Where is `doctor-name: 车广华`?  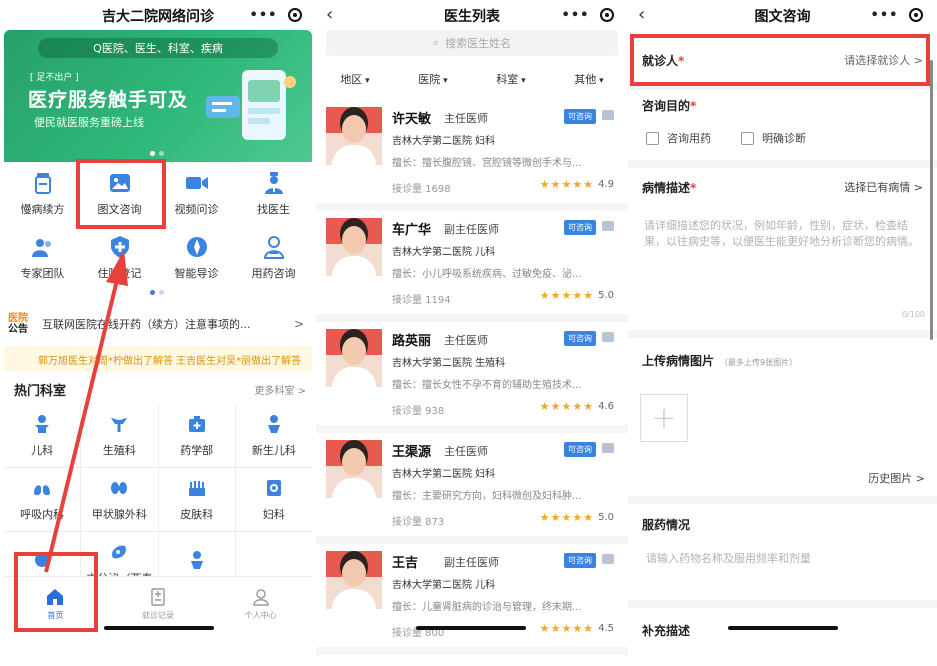 doctor-name: 车广华 is located at coordinates (412, 230).